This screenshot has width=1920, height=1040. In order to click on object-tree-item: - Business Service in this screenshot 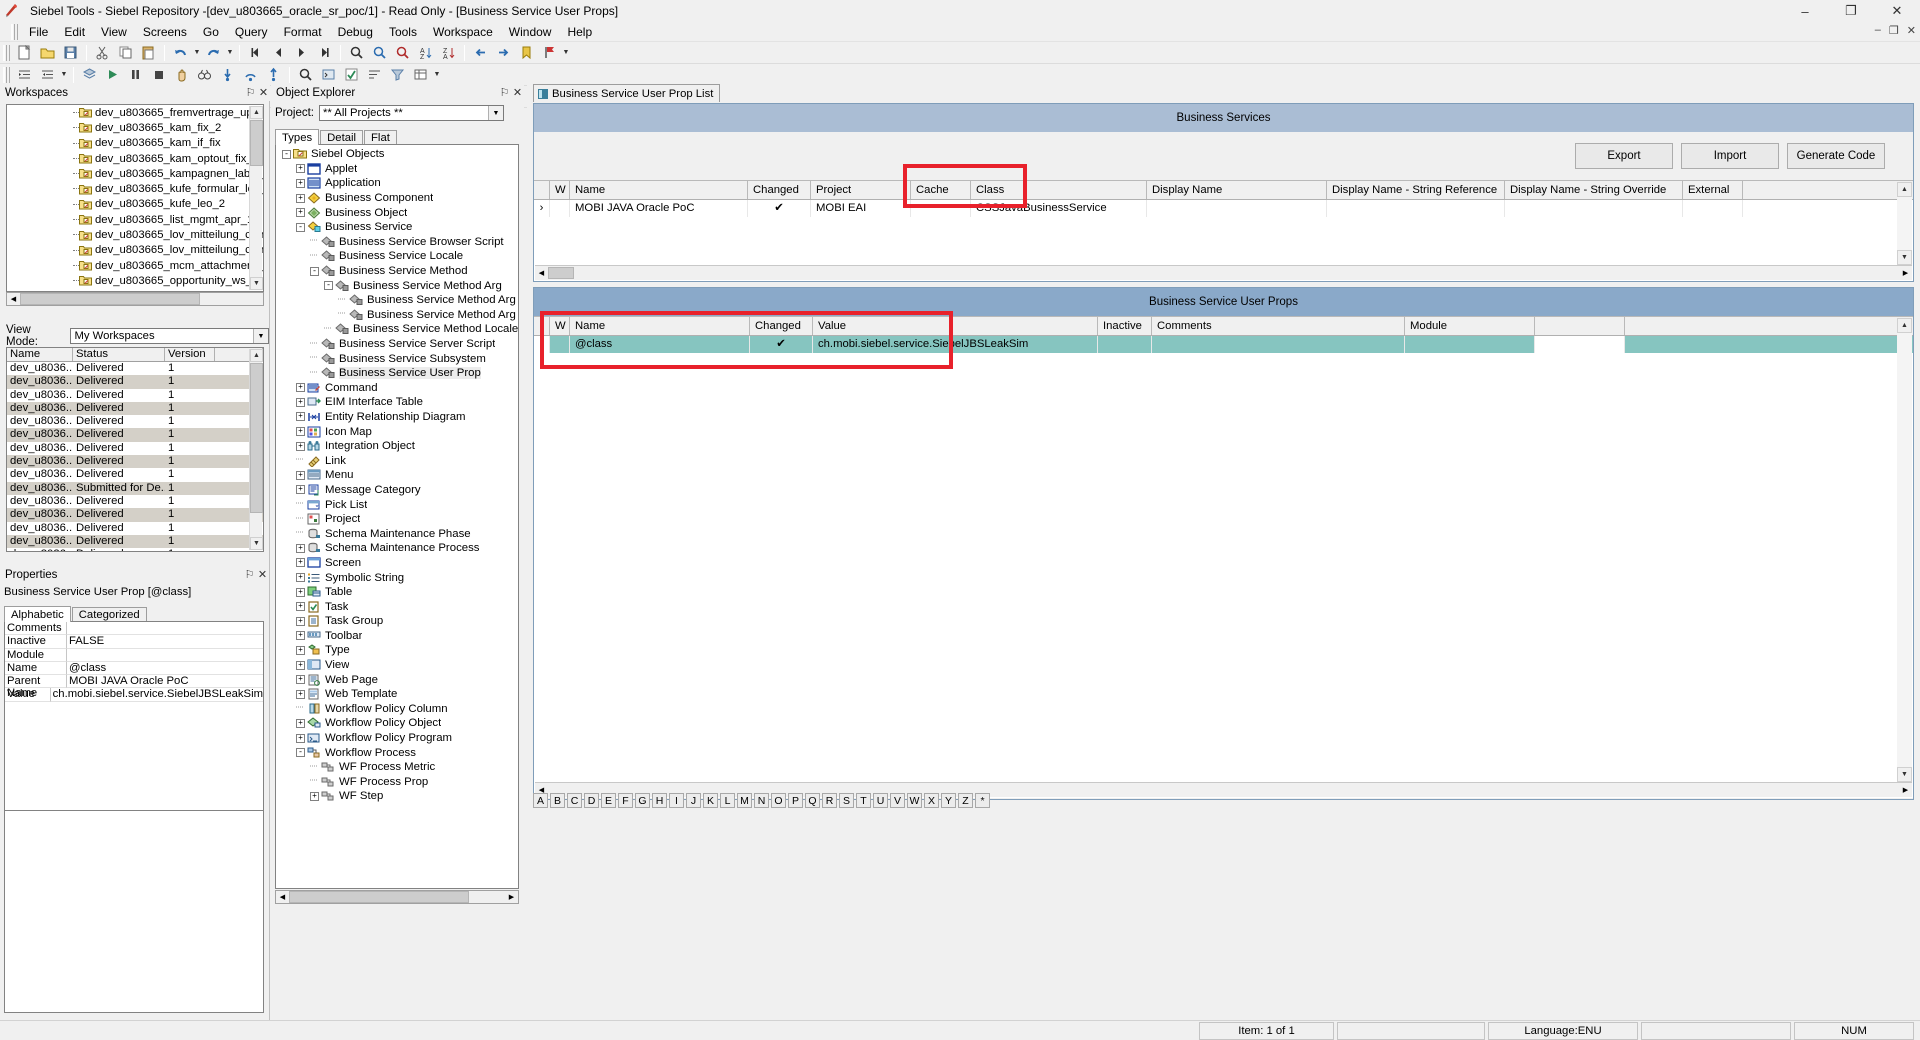, I will do `click(397, 227)`.